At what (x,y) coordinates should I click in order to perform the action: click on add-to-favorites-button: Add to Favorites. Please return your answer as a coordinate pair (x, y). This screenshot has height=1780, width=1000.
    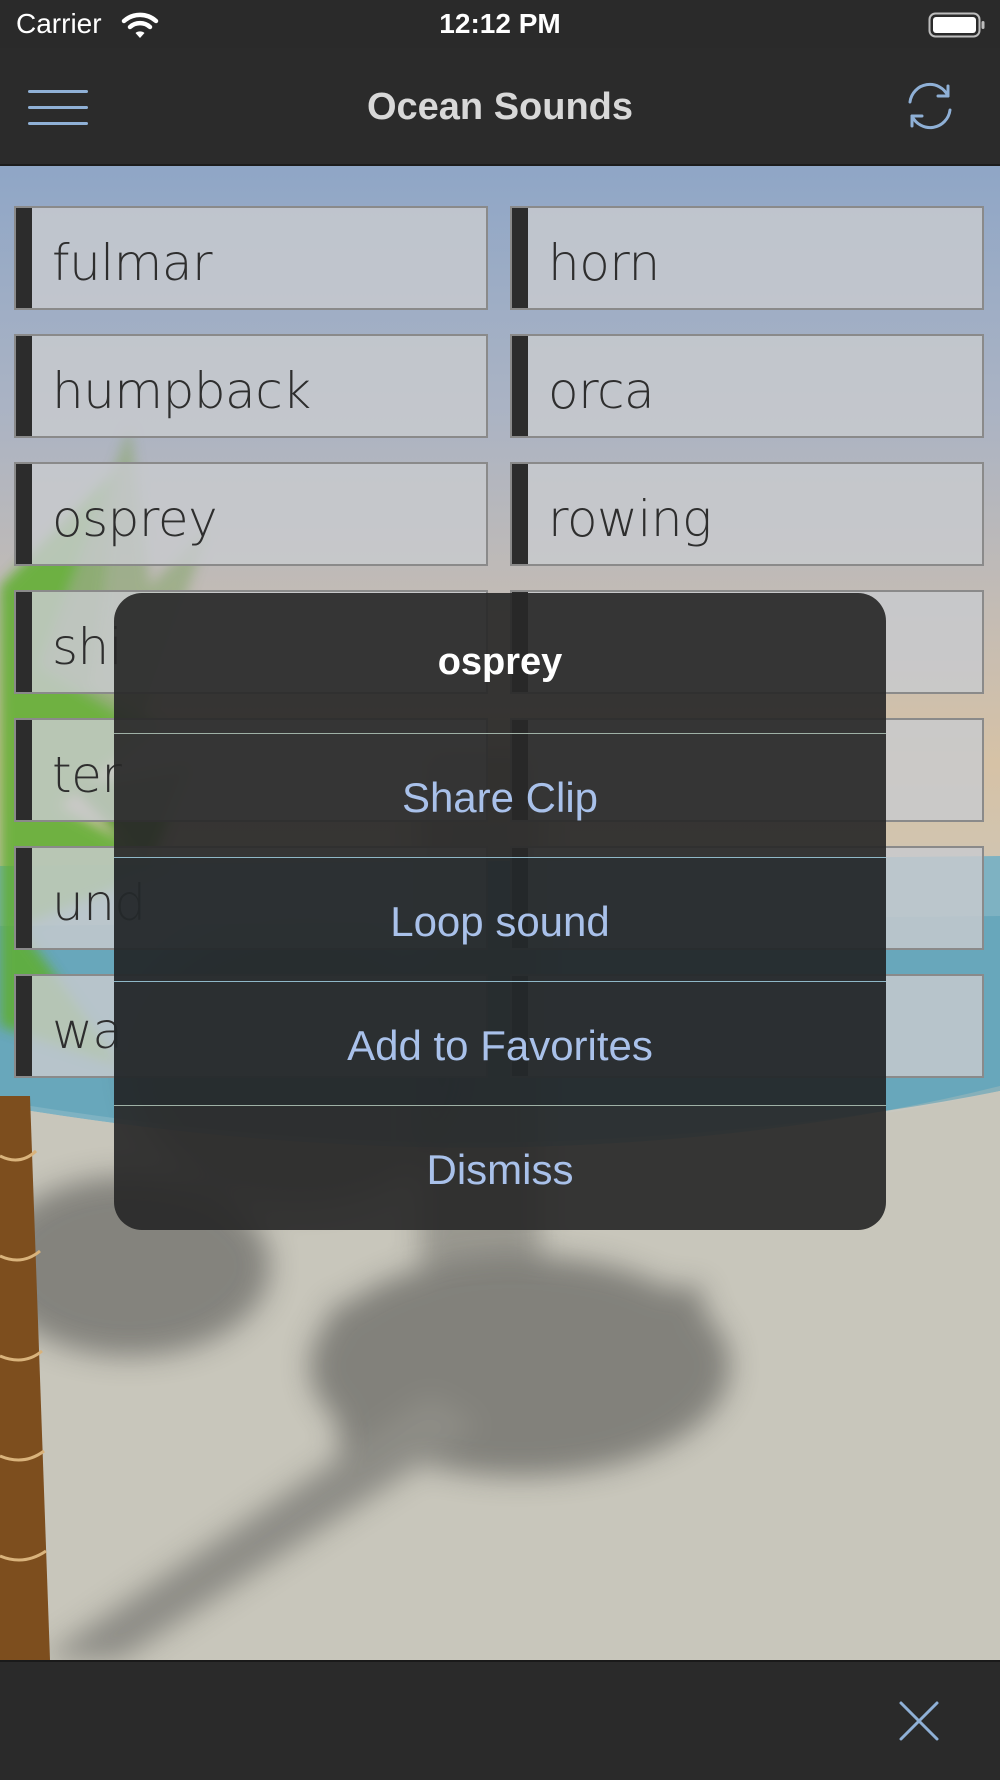
    Looking at the image, I should click on (500, 1043).